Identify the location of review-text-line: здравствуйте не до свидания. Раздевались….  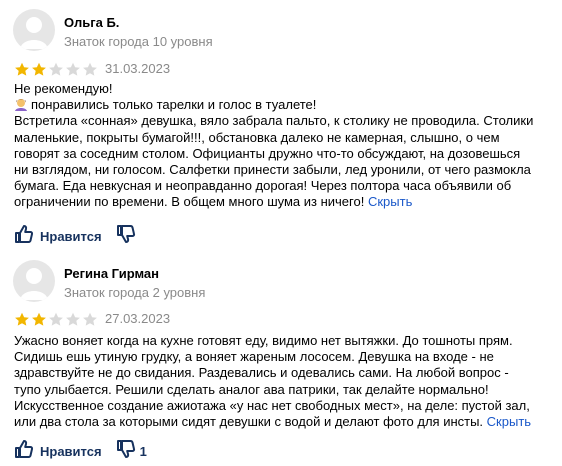
(261, 373).